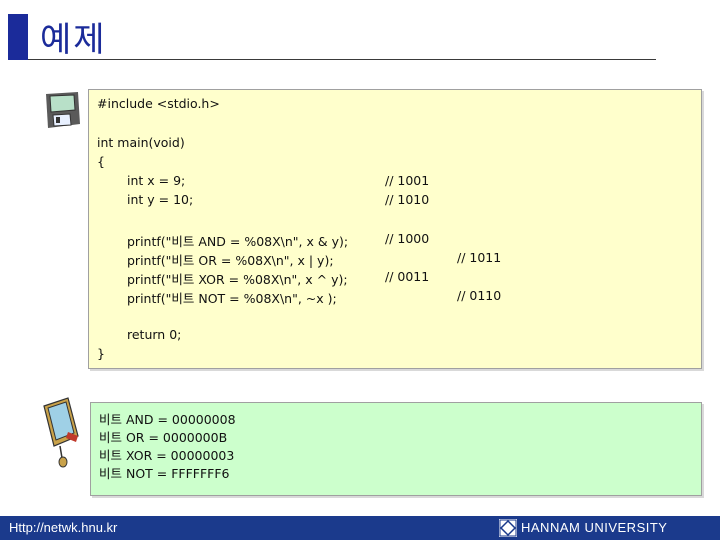 This screenshot has height=540, width=720. I want to click on output-line-xor: 비트 XOR = 00000003, so click(167, 455).